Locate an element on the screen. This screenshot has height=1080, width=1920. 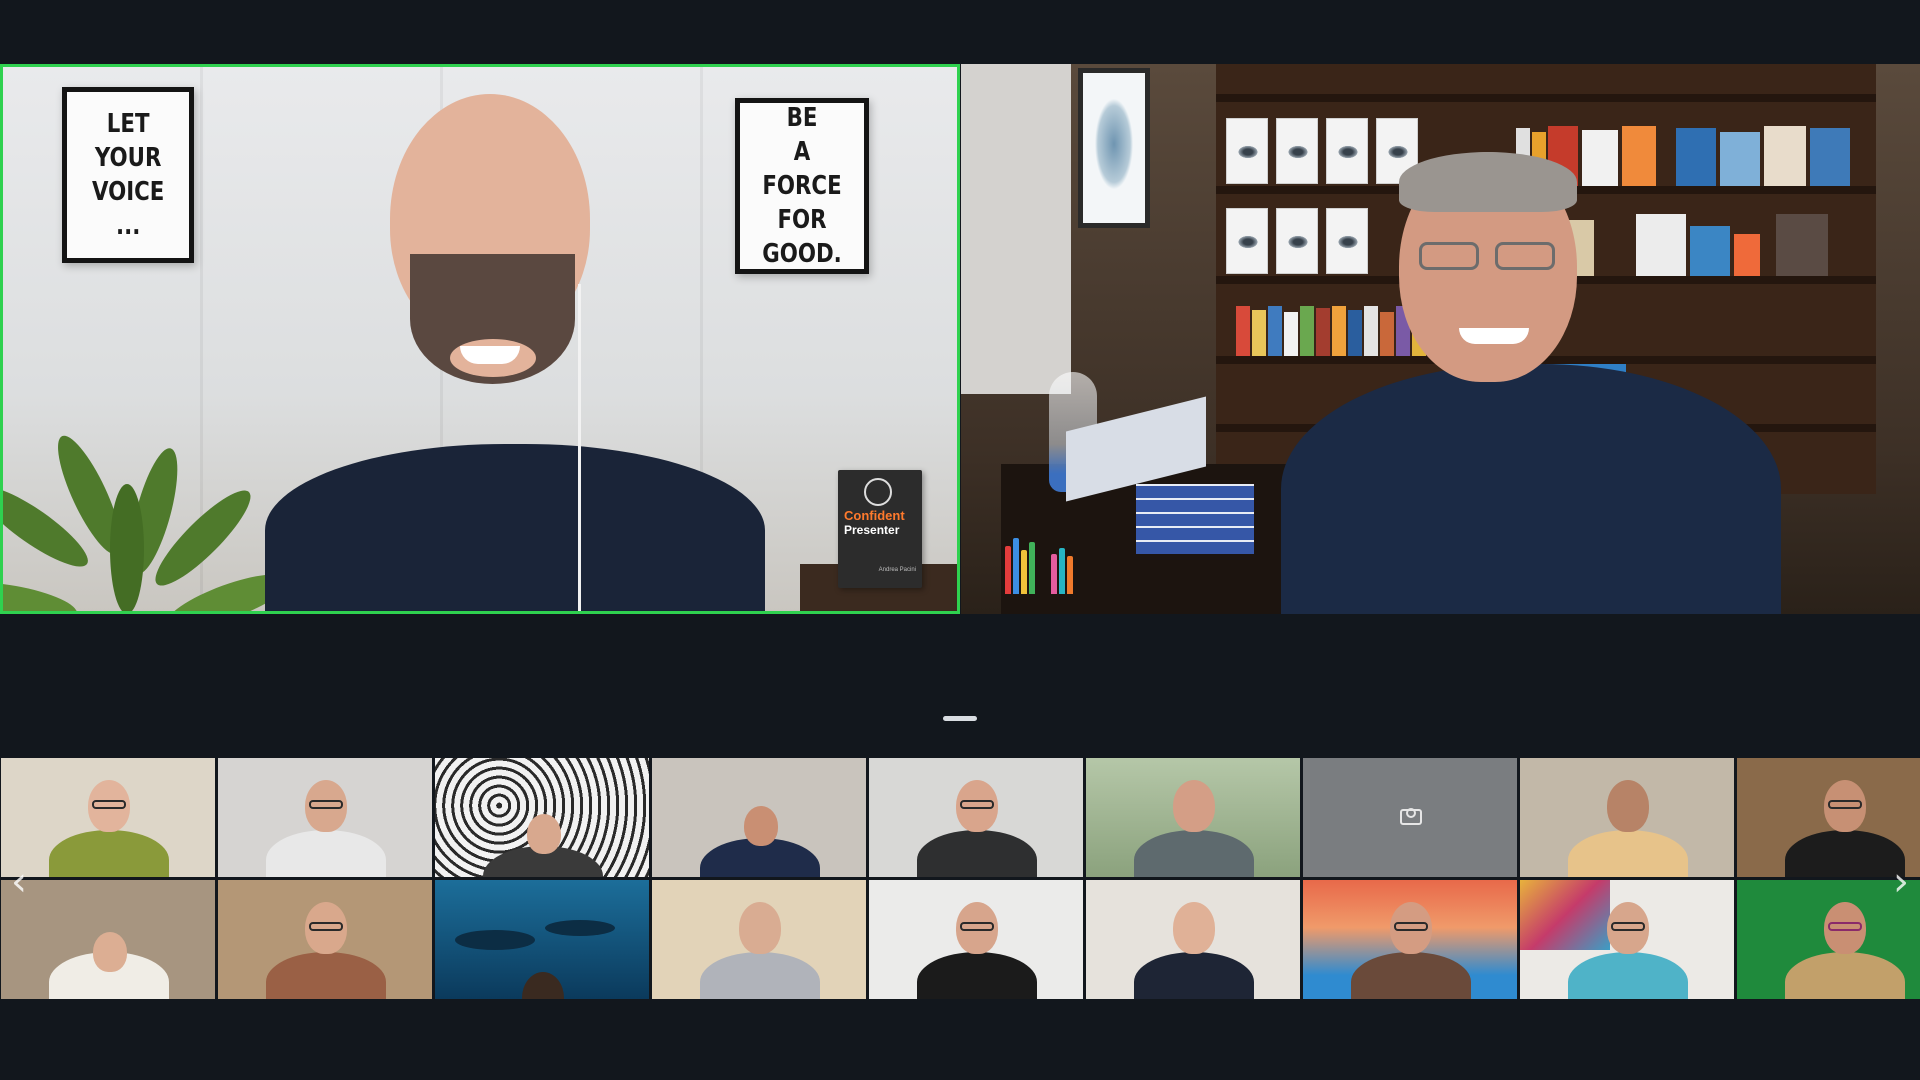
gallery-next-arrow-icon: › is located at coordinates (1901, 882).